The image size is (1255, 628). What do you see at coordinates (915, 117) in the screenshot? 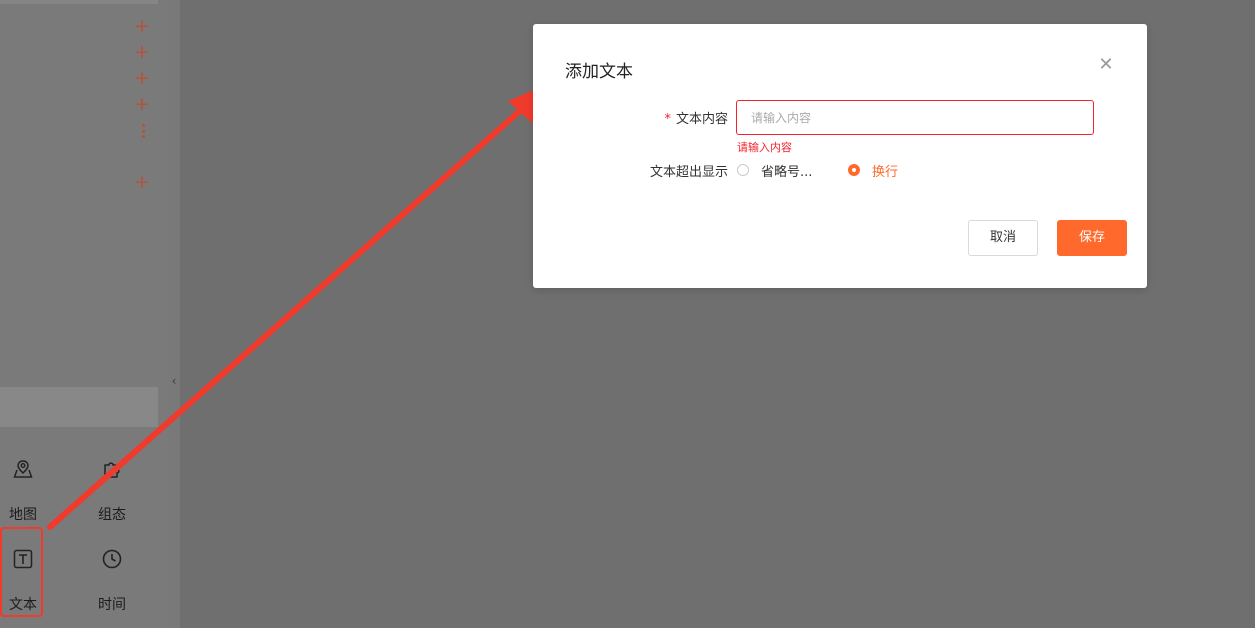
I see `text-content-input` at bounding box center [915, 117].